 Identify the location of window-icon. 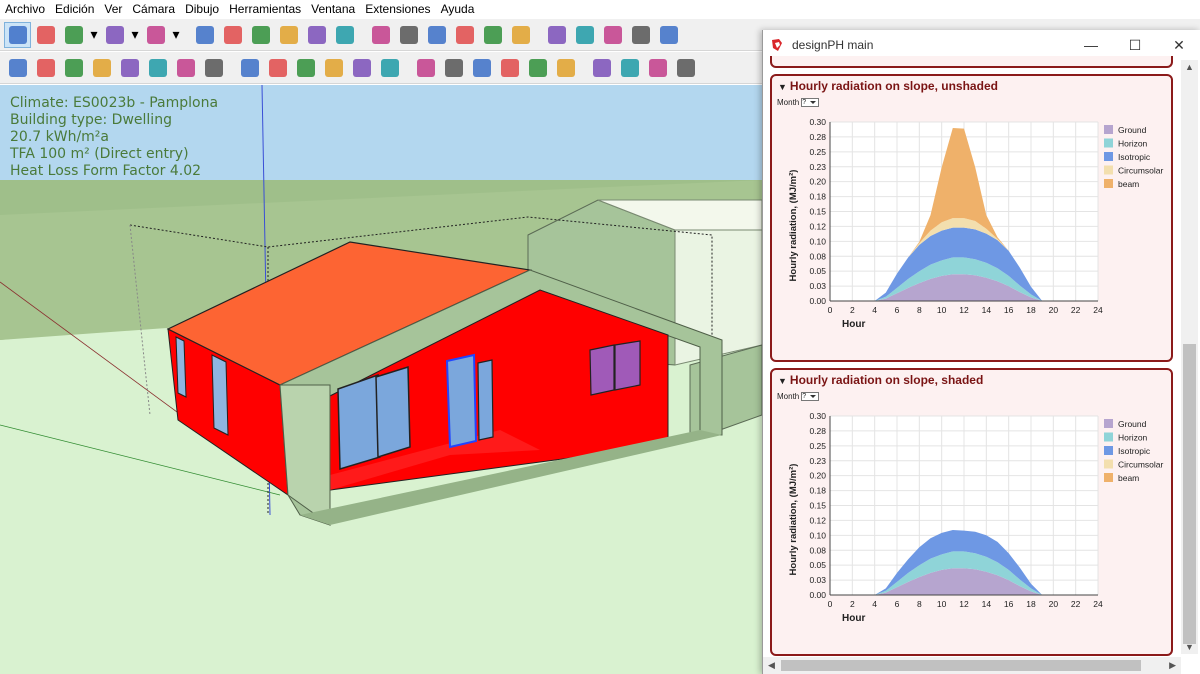
(389, 68).